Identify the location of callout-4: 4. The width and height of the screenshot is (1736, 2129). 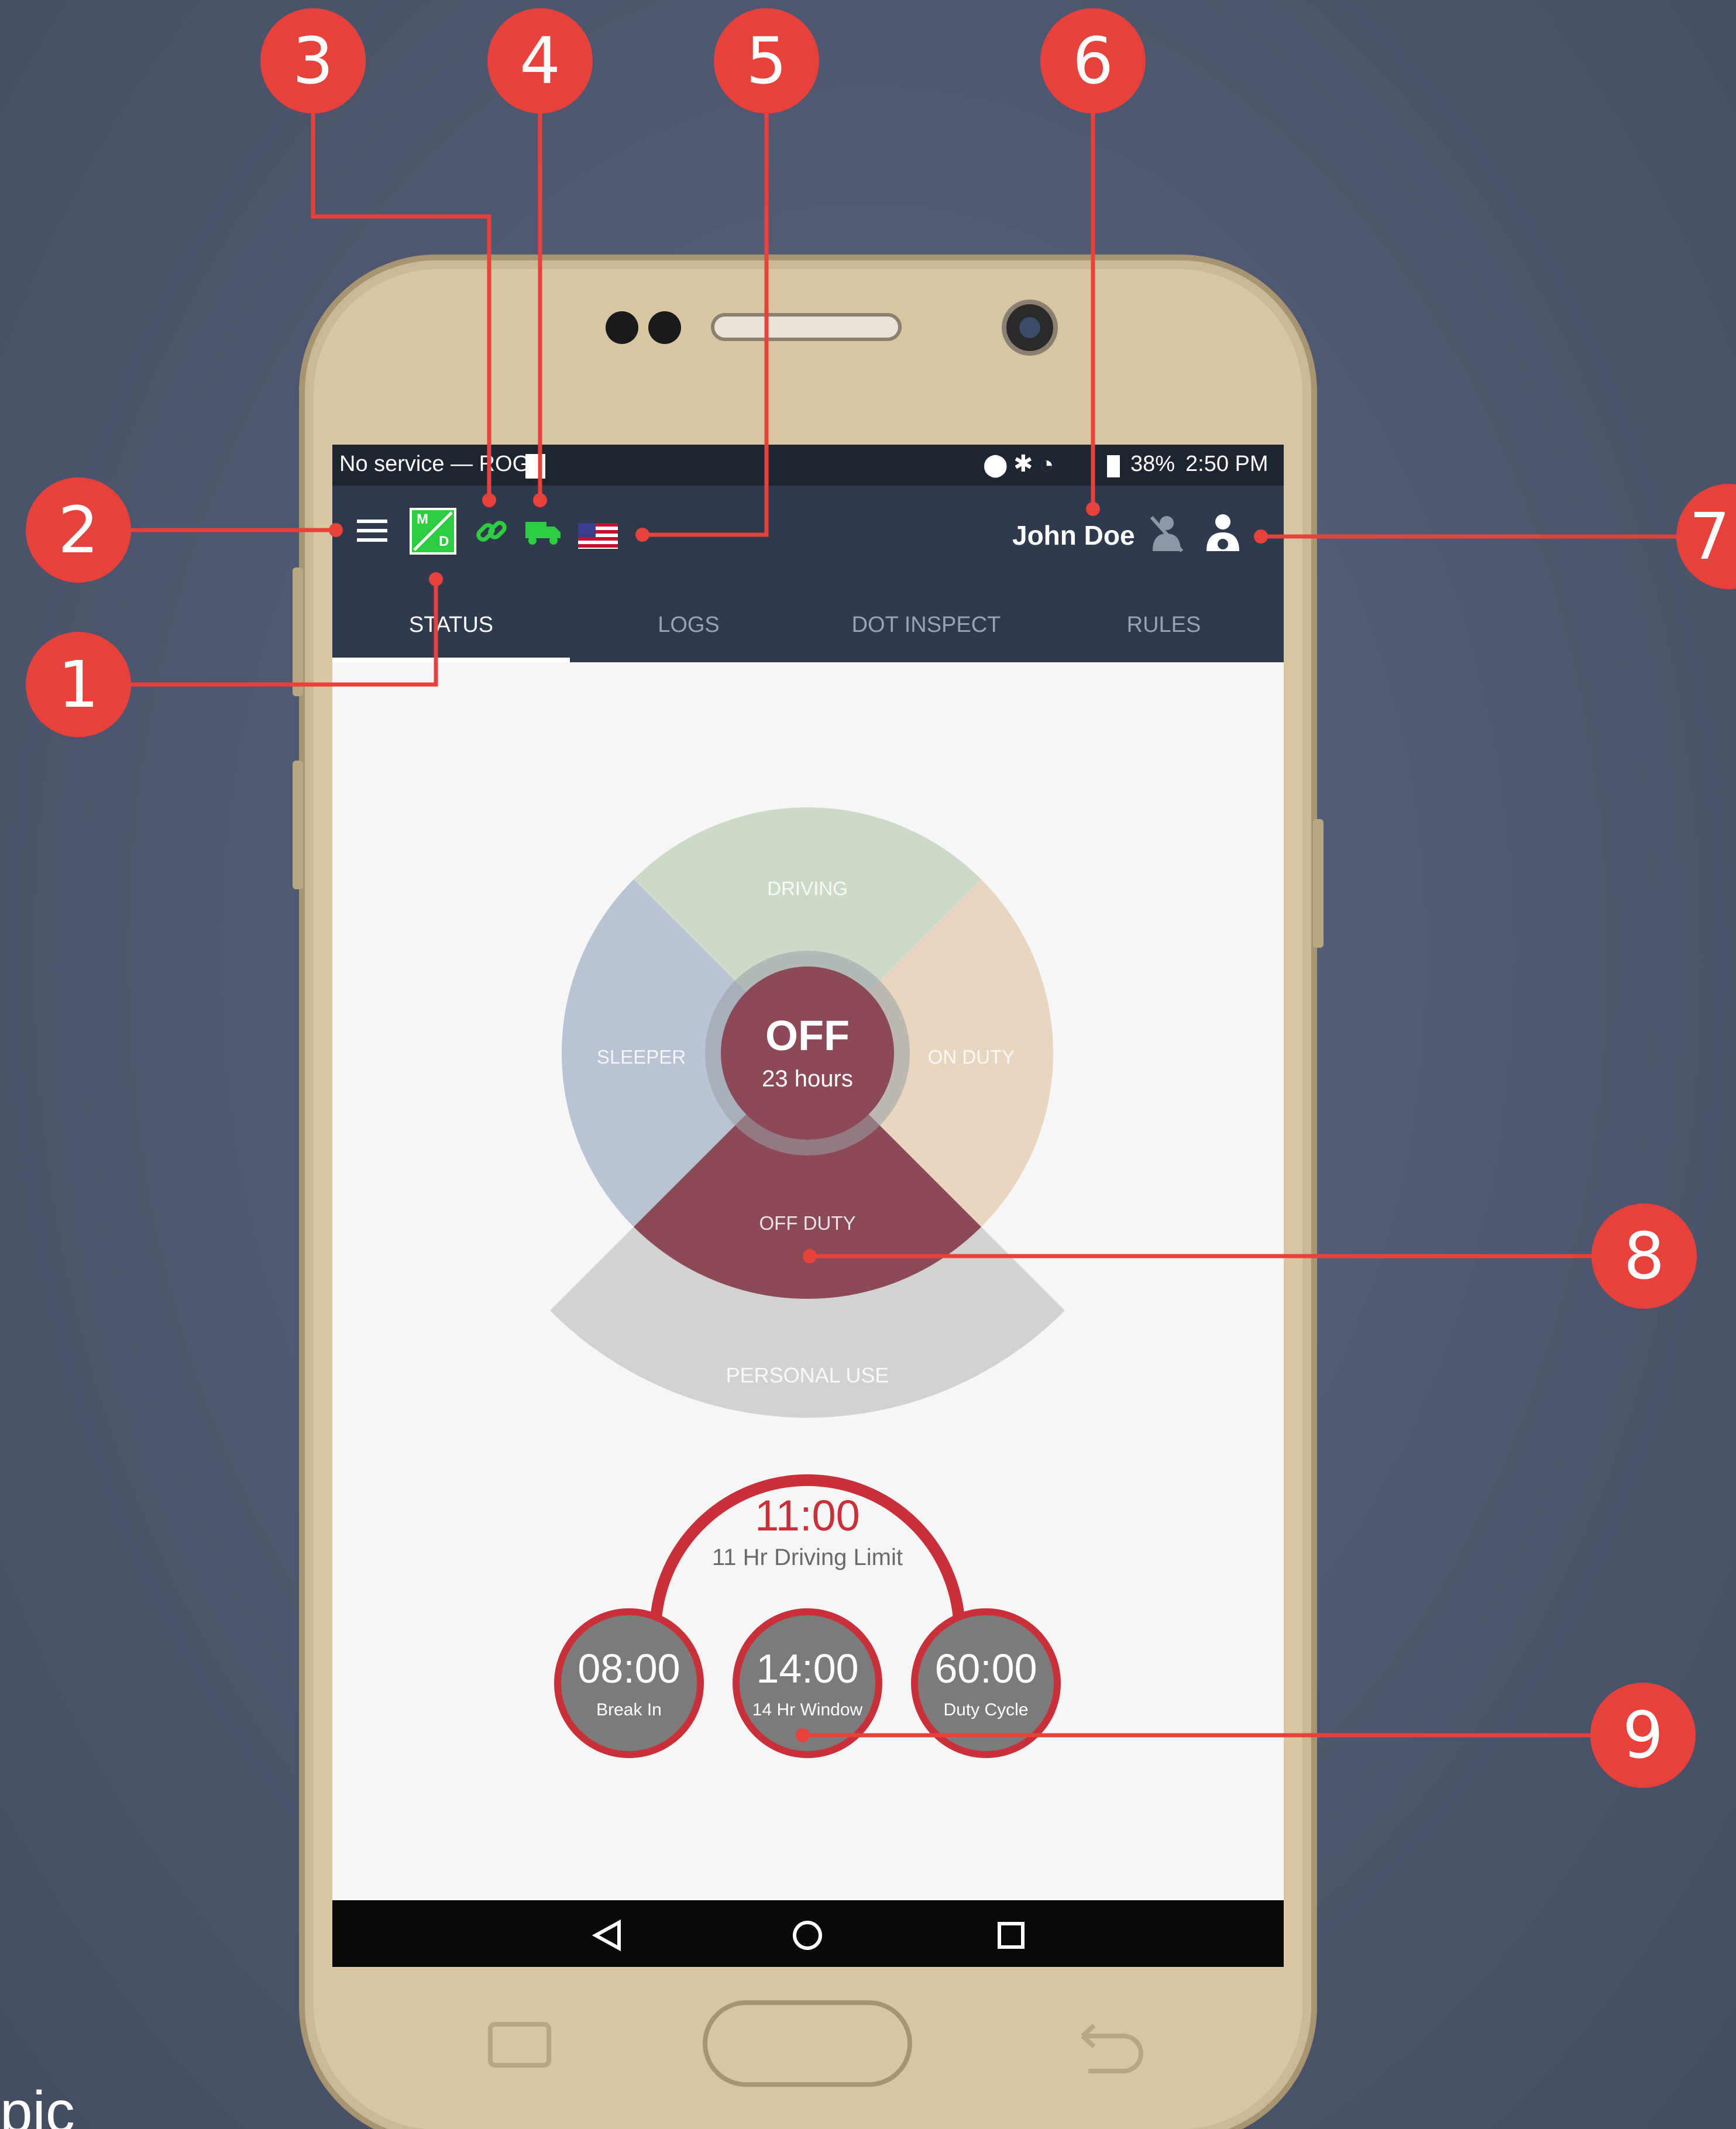
(540, 60).